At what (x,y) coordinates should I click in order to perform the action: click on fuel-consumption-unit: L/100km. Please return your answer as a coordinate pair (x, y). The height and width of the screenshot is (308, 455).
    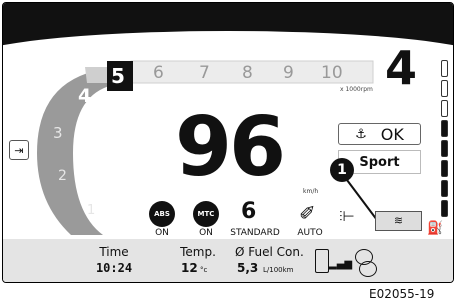
    Looking at the image, I should click on (278, 270).